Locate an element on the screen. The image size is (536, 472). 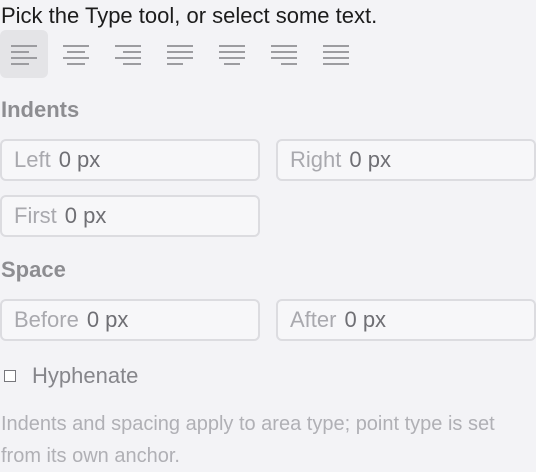
align-right-icon is located at coordinates (128, 55).